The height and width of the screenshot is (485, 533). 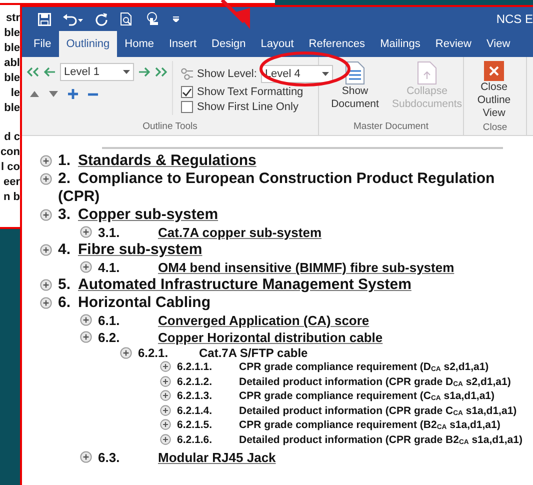 What do you see at coordinates (34, 94) in the screenshot?
I see `move-up-icon` at bounding box center [34, 94].